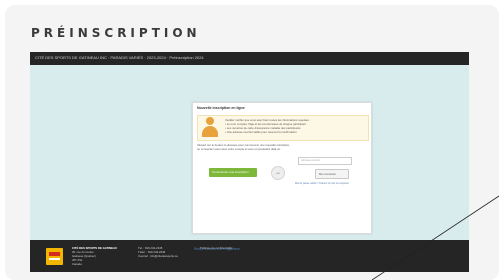 The height and width of the screenshot is (280, 499). I want to click on diagonal-line, so click(435, 237).